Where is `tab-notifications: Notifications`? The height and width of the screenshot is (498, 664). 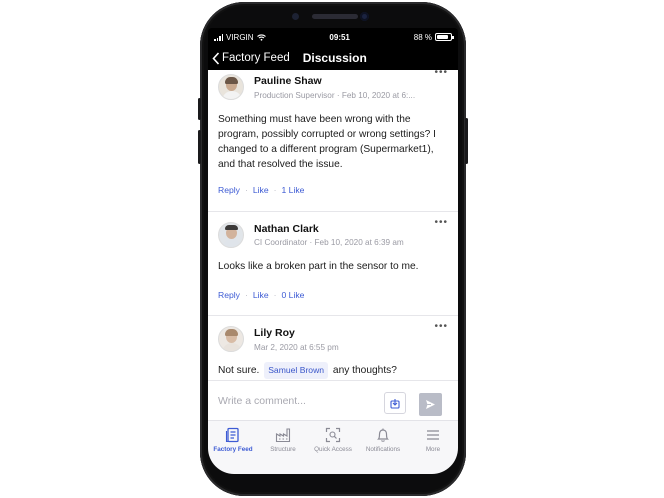 tab-notifications: Notifications is located at coordinates (383, 447).